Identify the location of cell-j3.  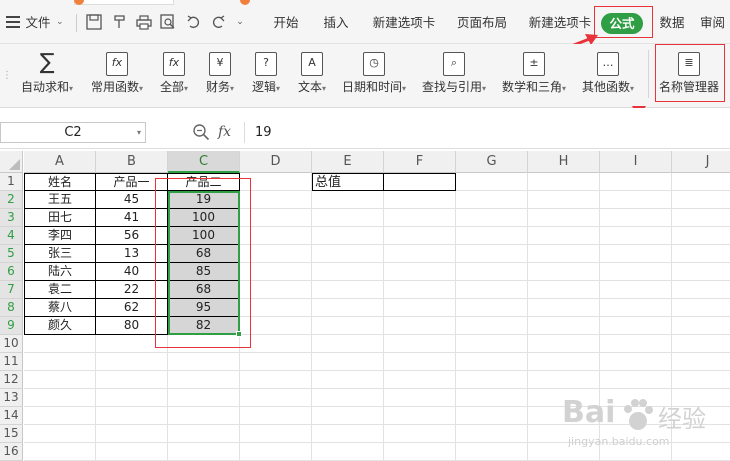
(701, 218).